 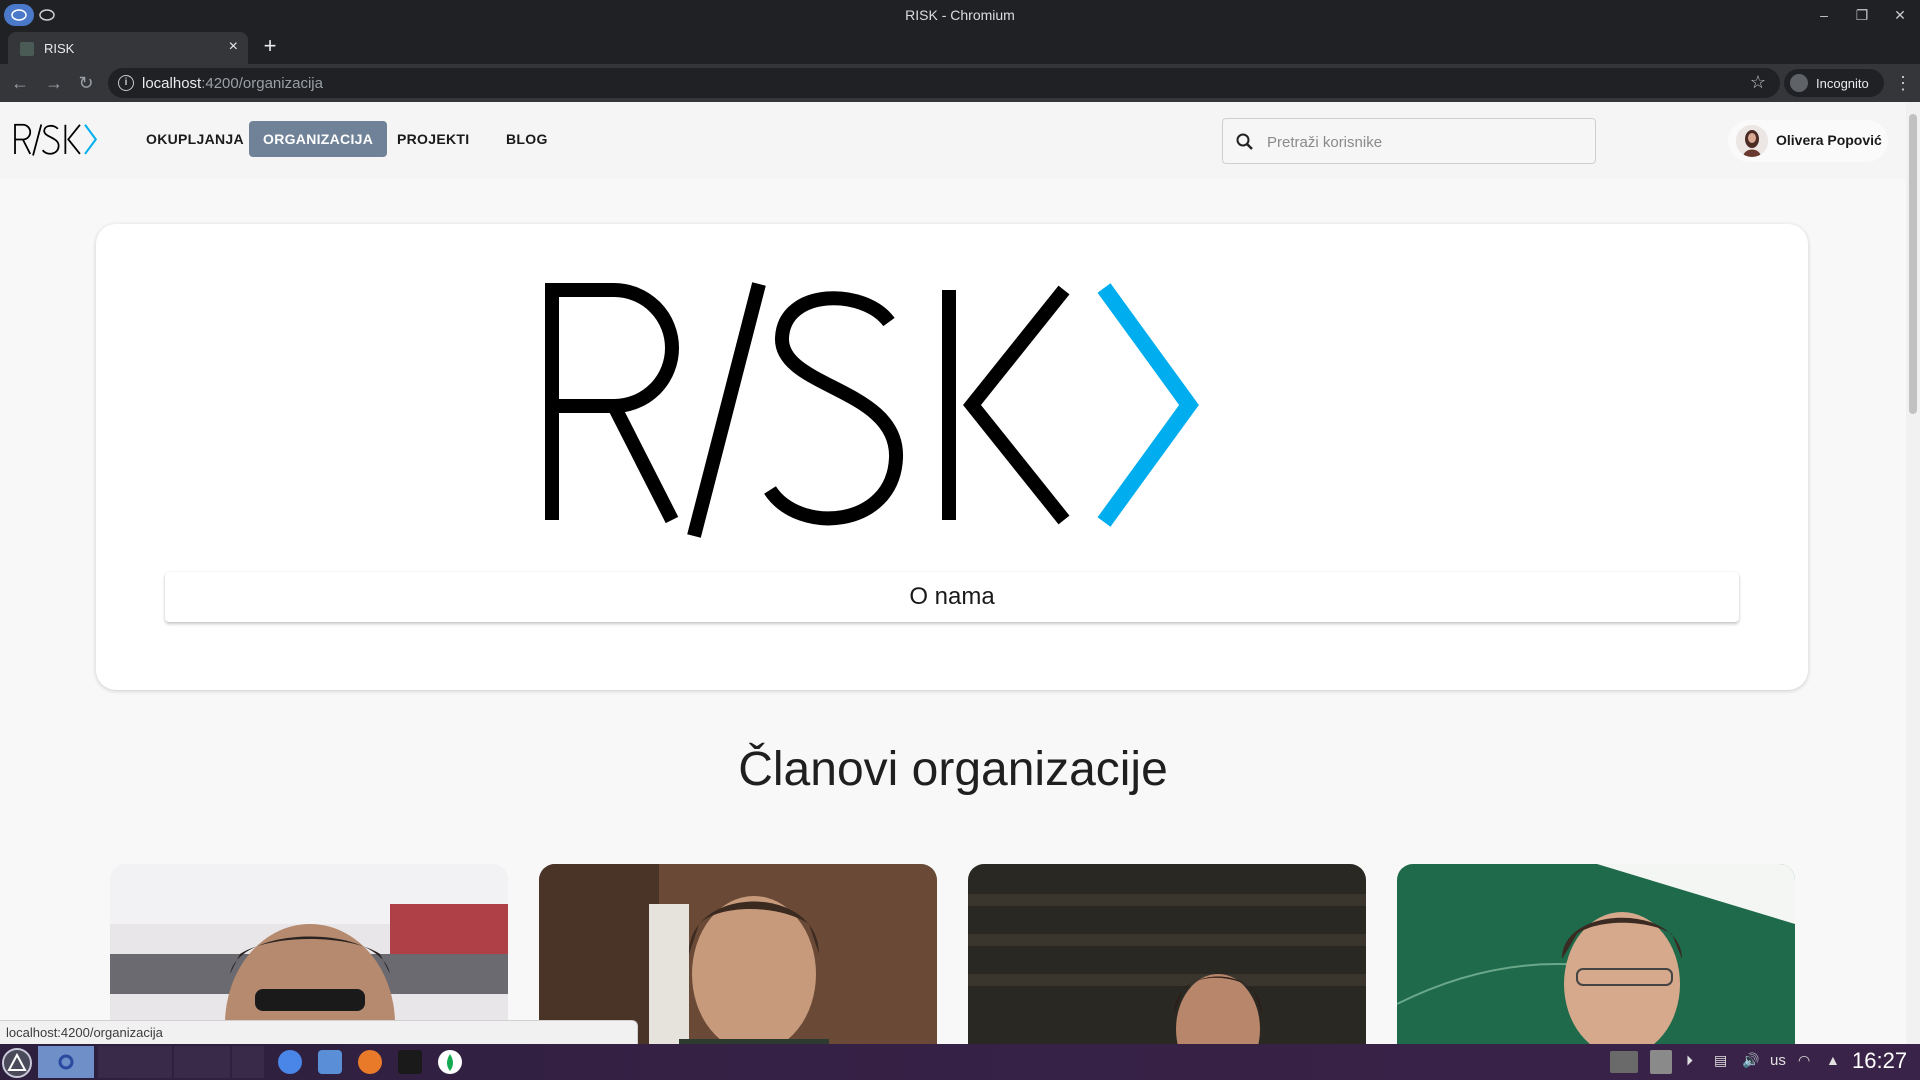 What do you see at coordinates (1833, 1060) in the screenshot?
I see `tray-expand-icon: ▲` at bounding box center [1833, 1060].